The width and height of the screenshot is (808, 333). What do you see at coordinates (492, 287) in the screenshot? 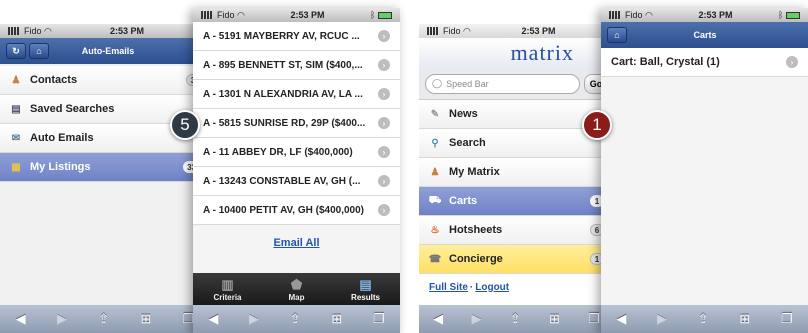
I see `logout-link: Logout` at bounding box center [492, 287].